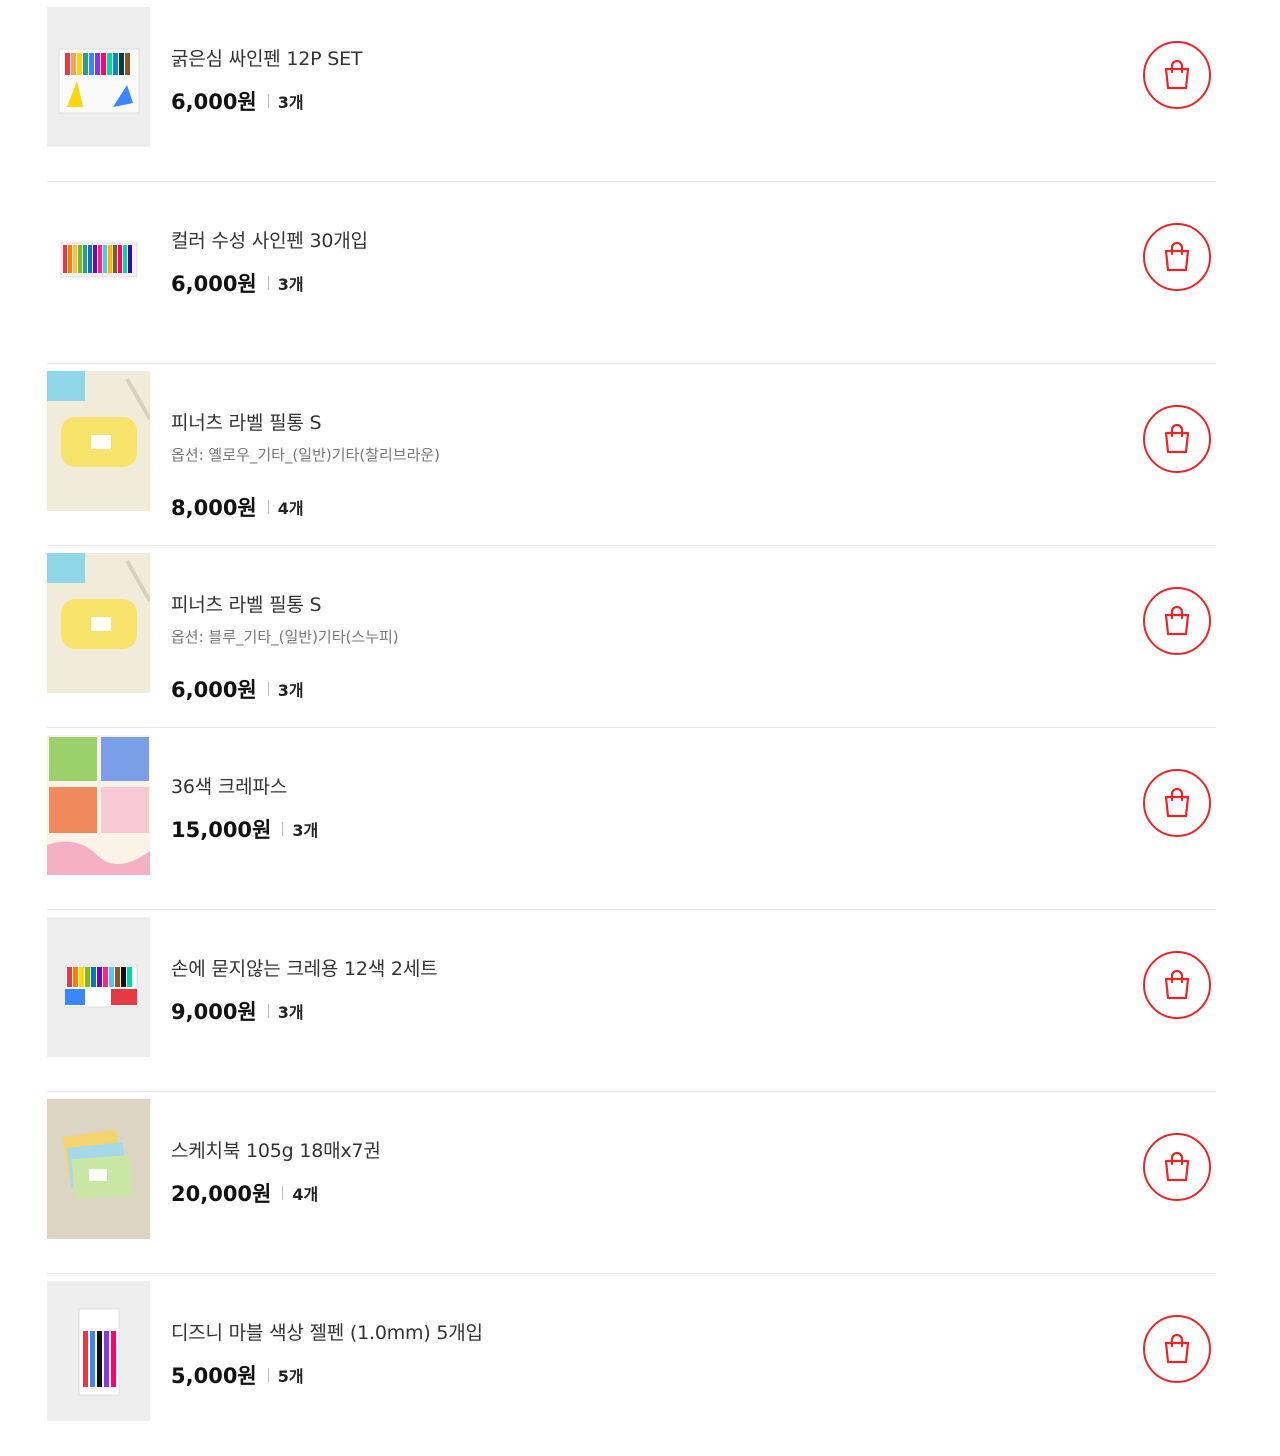 The height and width of the screenshot is (1456, 1280). What do you see at coordinates (267, 57) in the screenshot?
I see `product-name: 굵은심 싸인펜 12P SET` at bounding box center [267, 57].